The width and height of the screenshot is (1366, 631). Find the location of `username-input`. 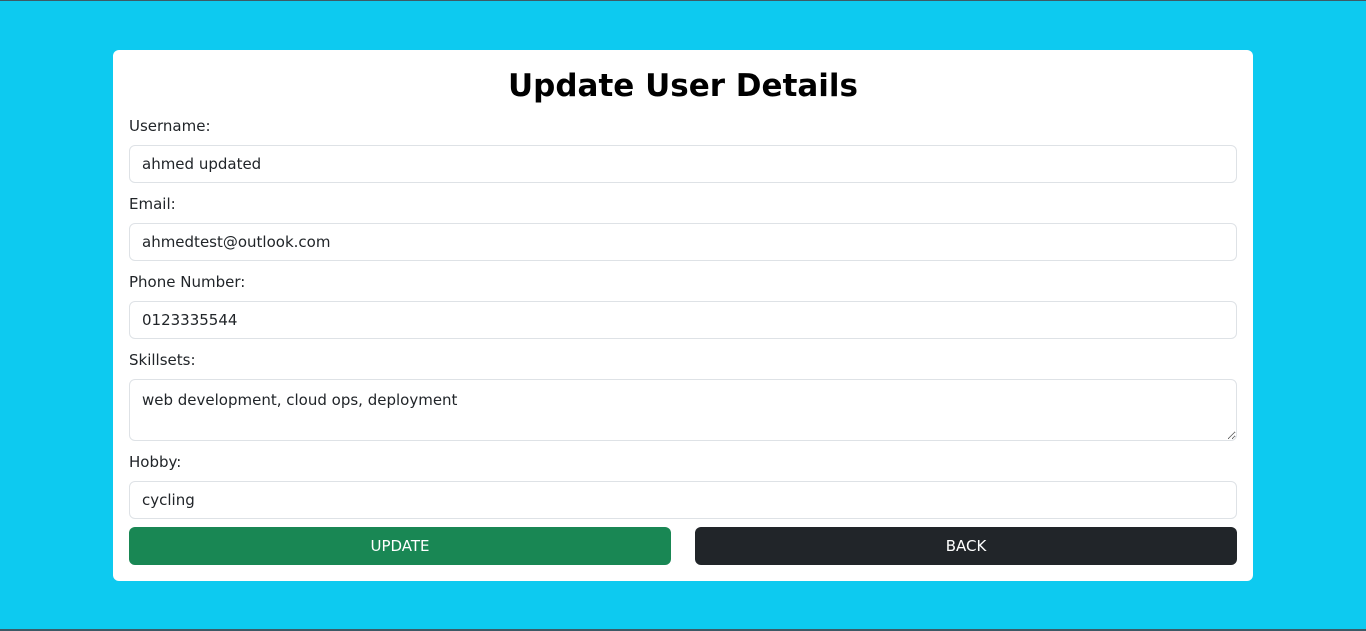

username-input is located at coordinates (683, 164).